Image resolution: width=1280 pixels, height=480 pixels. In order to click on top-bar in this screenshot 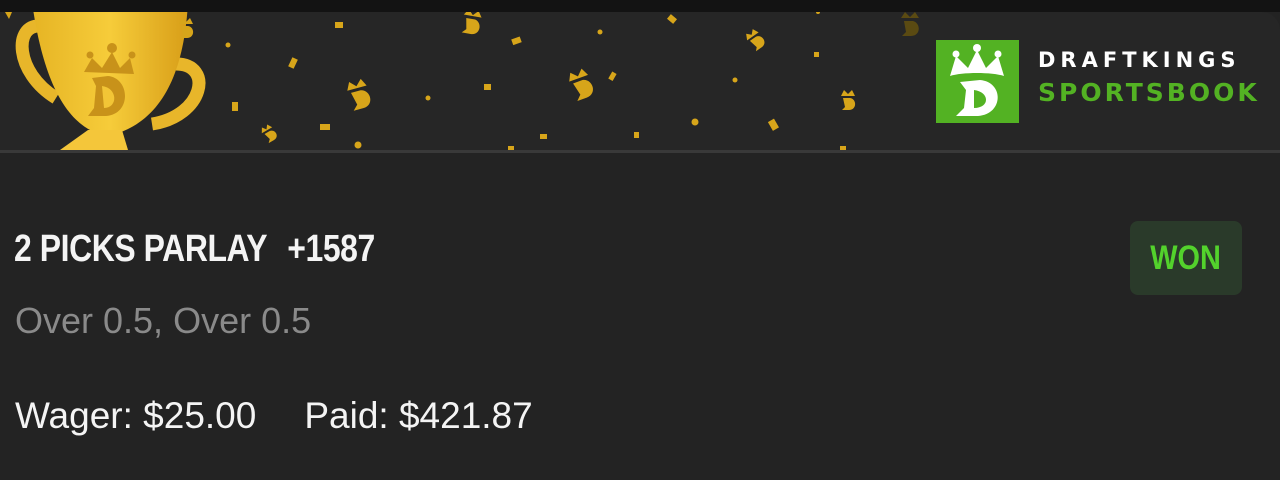, I will do `click(640, 6)`.